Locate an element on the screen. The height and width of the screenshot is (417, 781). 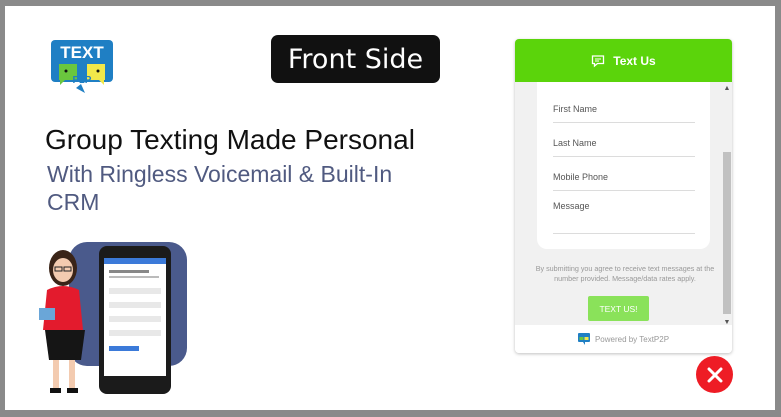
last-name-field: Last Name is located at coordinates (624, 145).